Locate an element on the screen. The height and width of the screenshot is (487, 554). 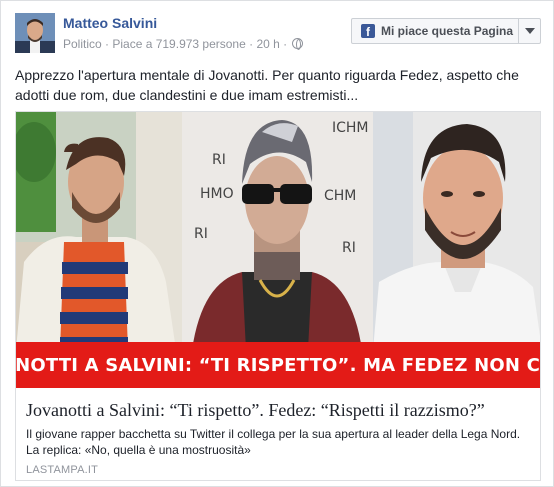
svg-text: CHM is located at coordinates (340, 196).